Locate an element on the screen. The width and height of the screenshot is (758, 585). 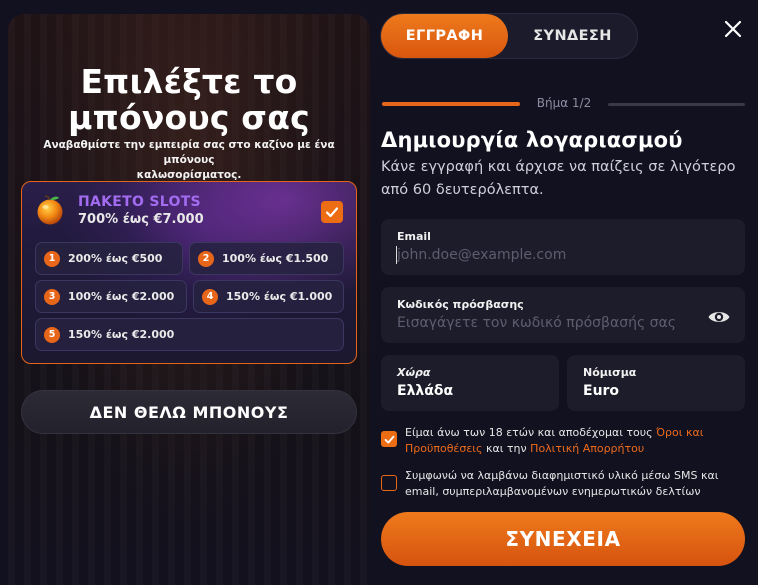
tier-label: 100% έως €2.000 is located at coordinates (121, 296).